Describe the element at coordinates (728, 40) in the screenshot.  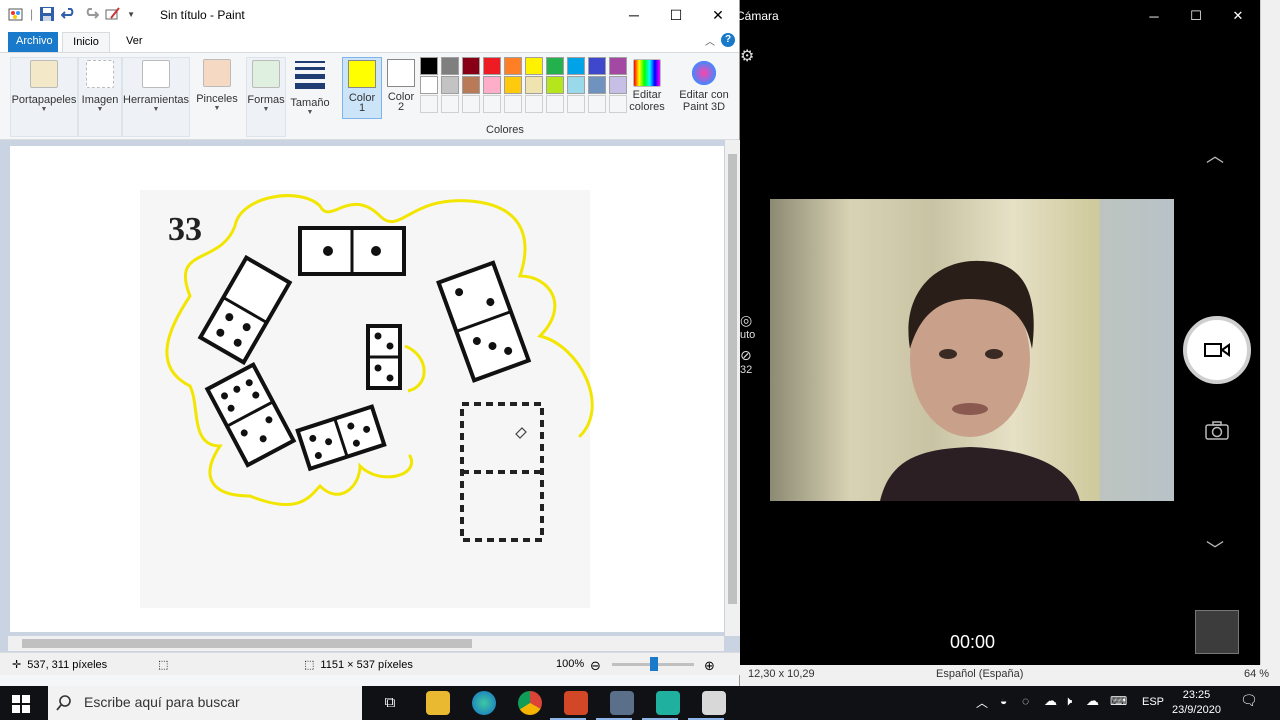
I see `help-icon: ?` at that location.